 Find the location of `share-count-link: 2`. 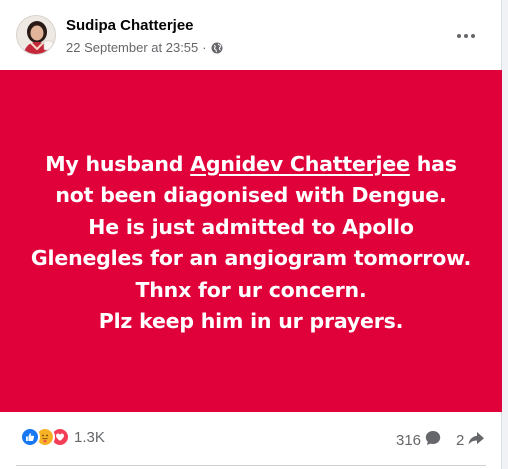

share-count-link: 2 is located at coordinates (470, 440).